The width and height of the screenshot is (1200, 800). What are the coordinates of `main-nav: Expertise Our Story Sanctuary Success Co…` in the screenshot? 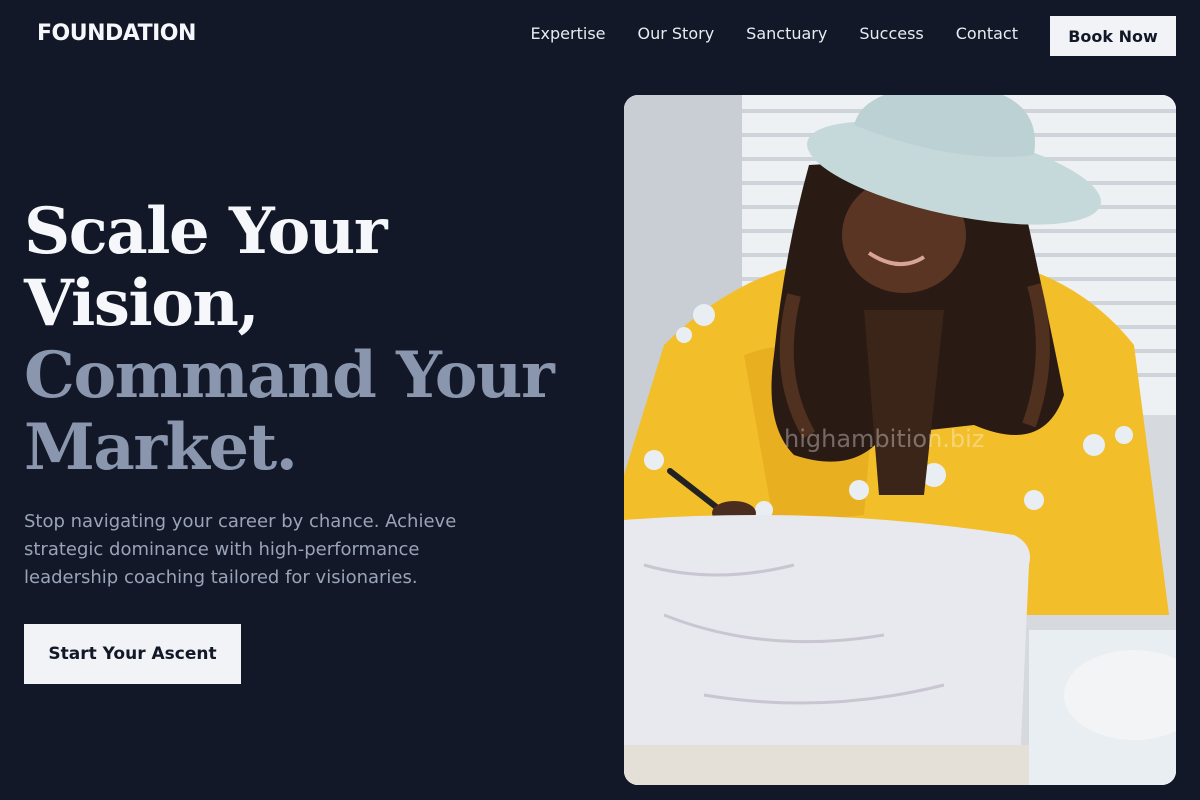 It's located at (774, 33).